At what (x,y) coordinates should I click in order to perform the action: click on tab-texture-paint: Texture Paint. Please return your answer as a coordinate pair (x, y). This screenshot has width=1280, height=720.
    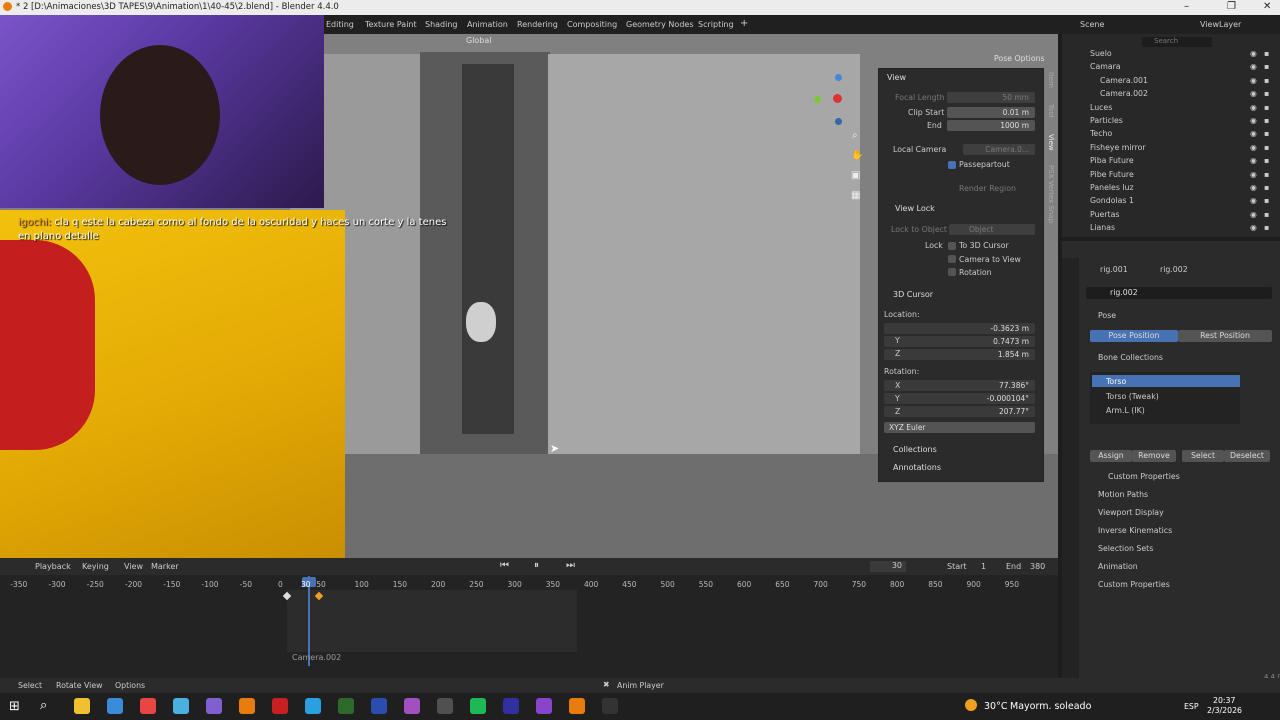
    Looking at the image, I should click on (391, 24).